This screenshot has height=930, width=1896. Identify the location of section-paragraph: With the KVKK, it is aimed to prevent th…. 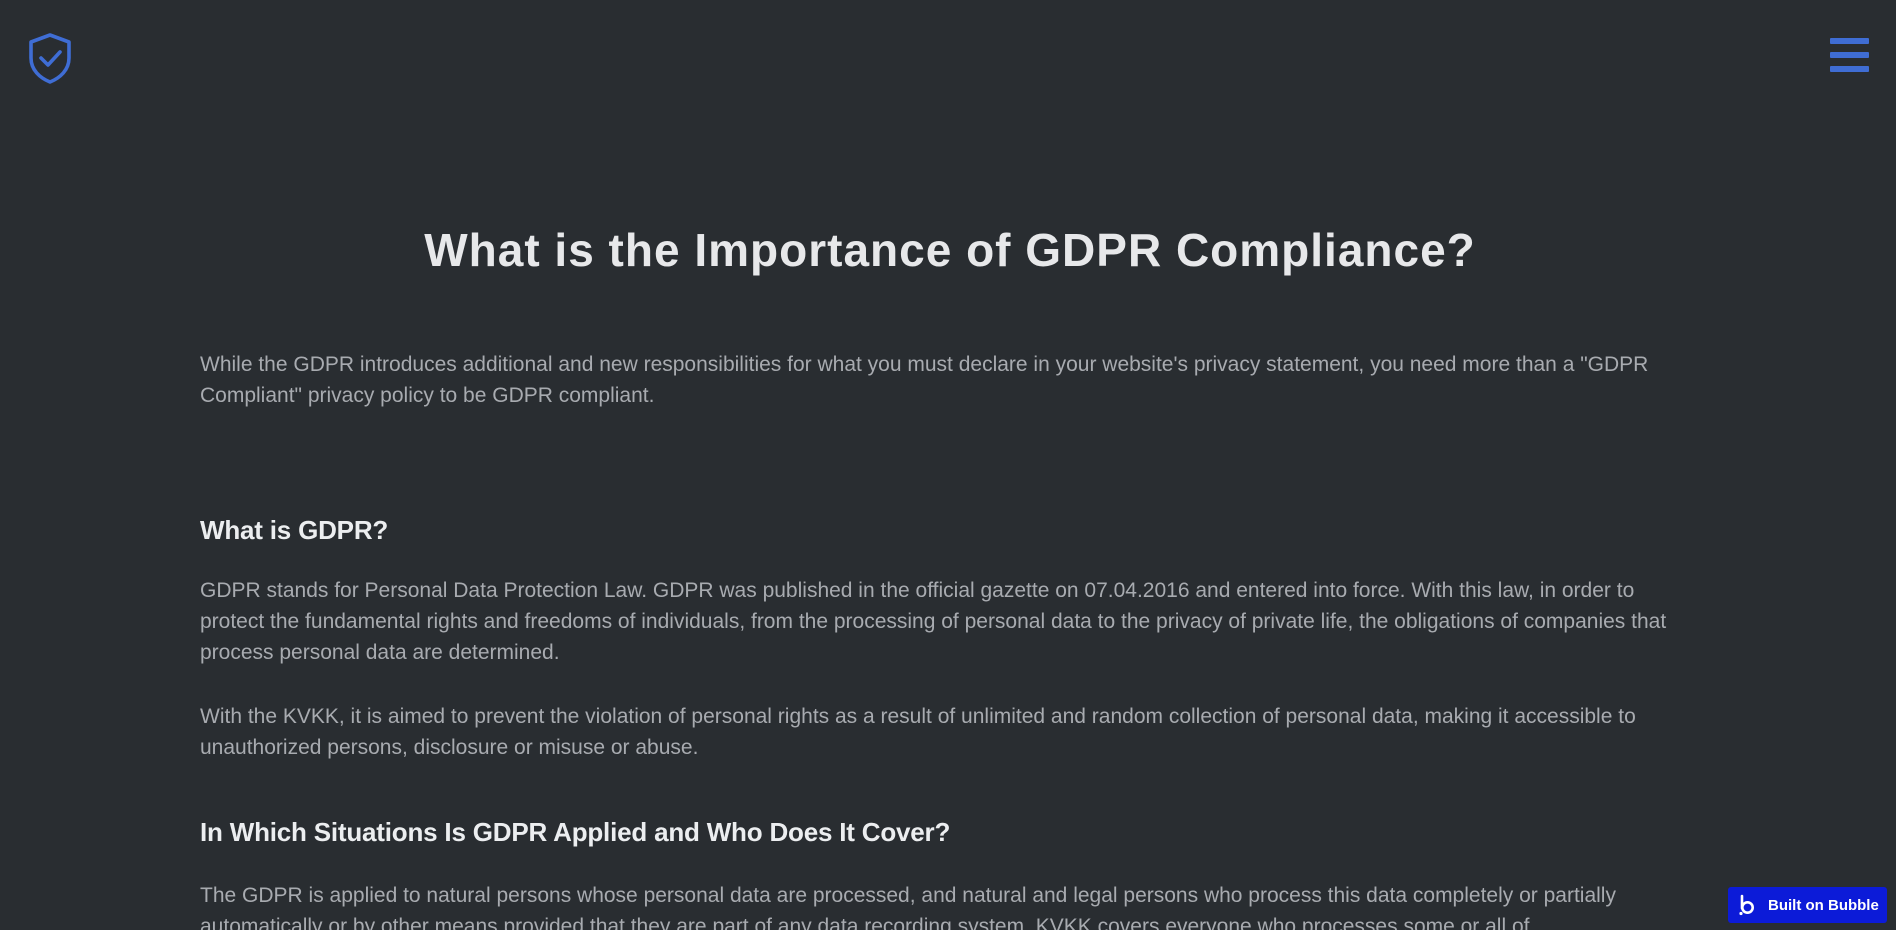
(918, 732).